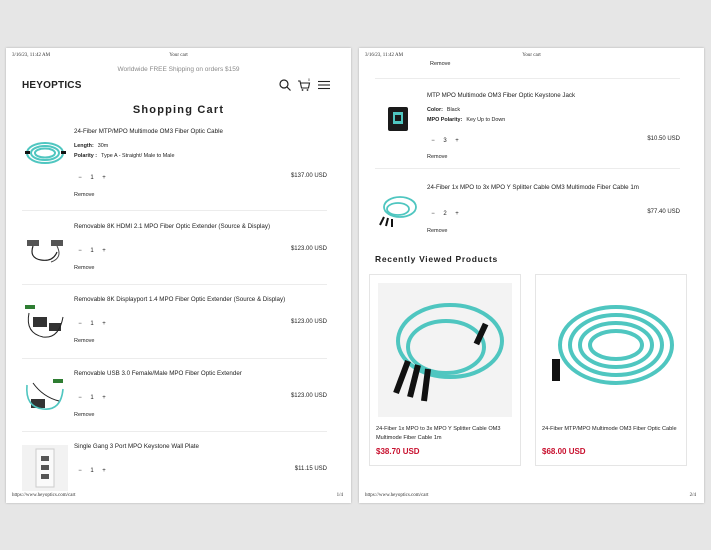 The width and height of the screenshot is (711, 550). What do you see at coordinates (52, 85) in the screenshot?
I see `brand-logo: HEYOPTICS` at bounding box center [52, 85].